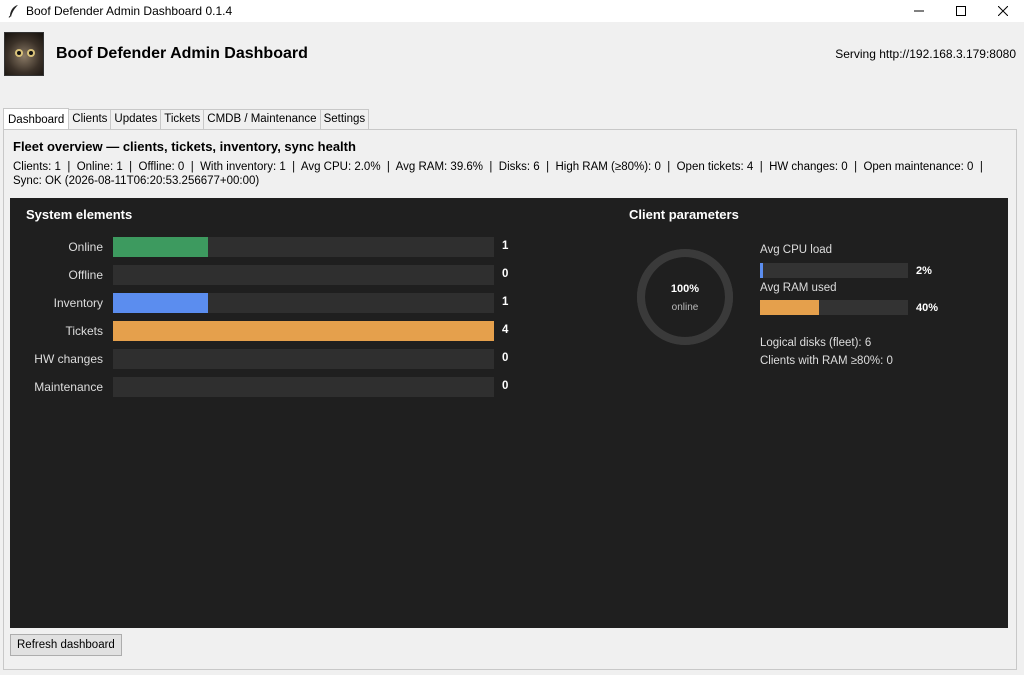 The width and height of the screenshot is (1024, 675). I want to click on bar-label: Inventory, so click(78, 303).